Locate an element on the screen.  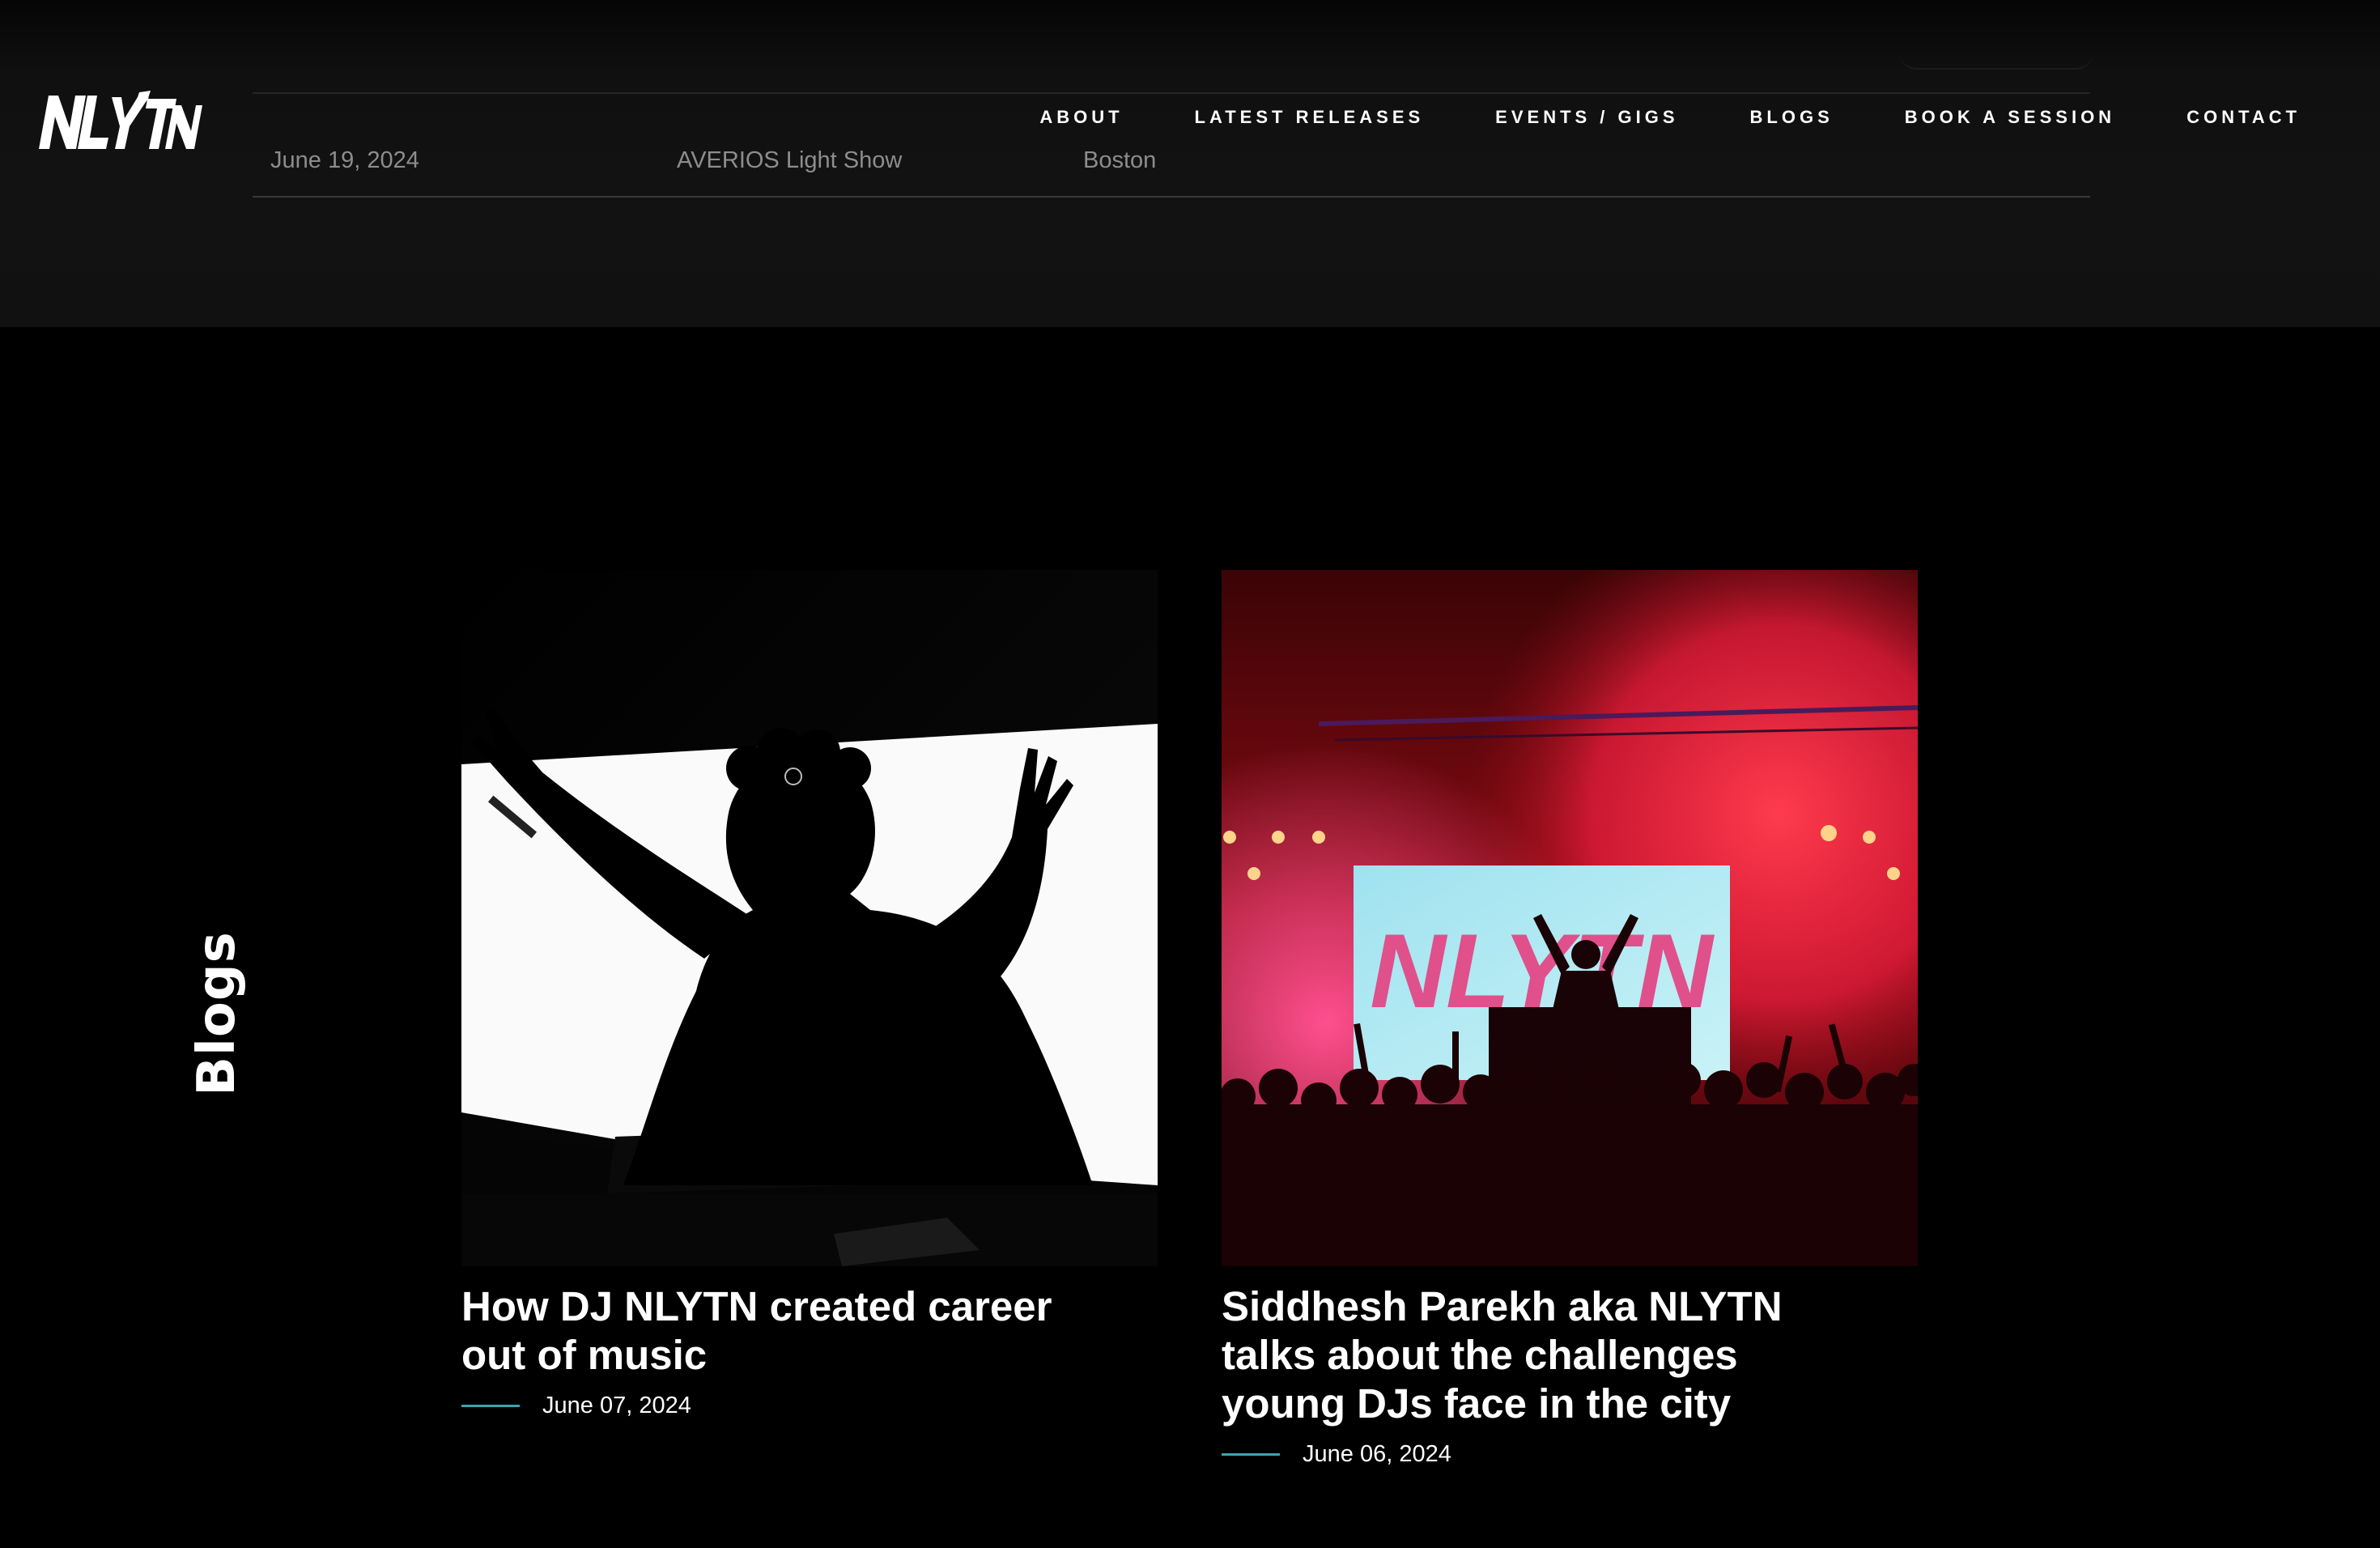
section-heading: Blogs is located at coordinates (217, 1014).